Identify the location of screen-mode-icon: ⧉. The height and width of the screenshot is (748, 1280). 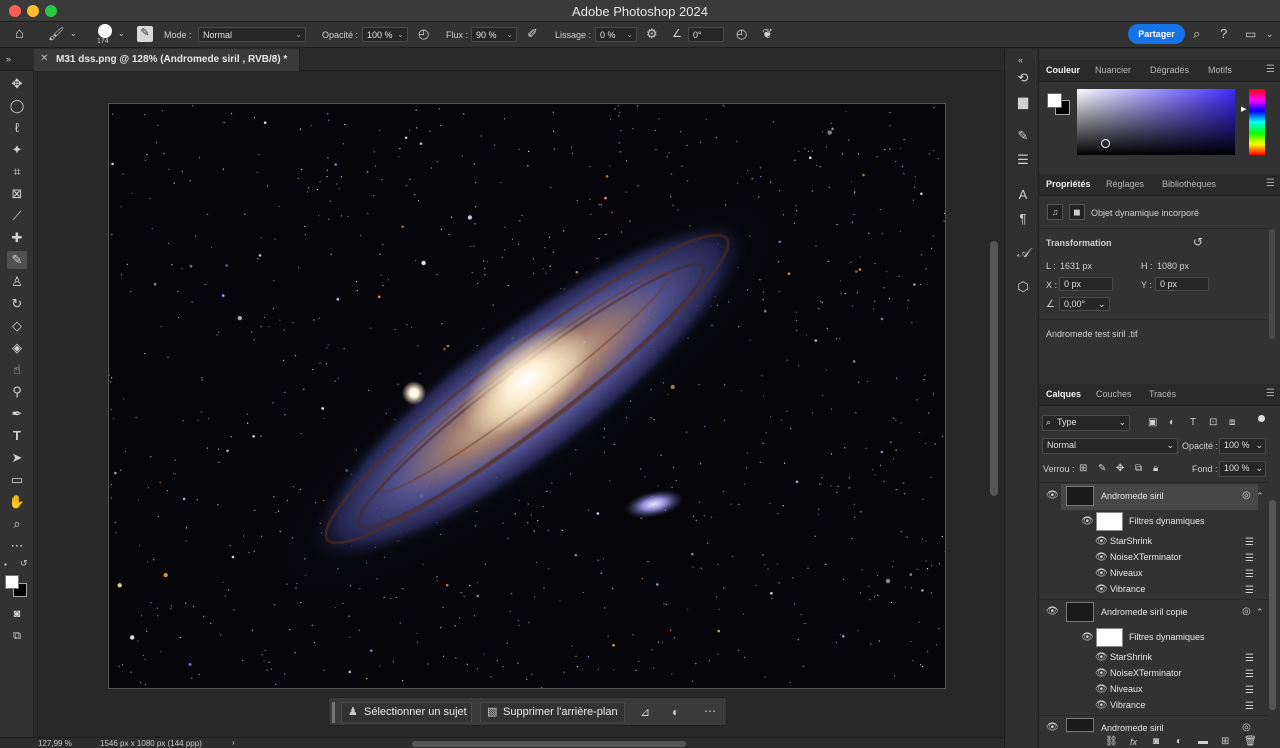
(17, 636).